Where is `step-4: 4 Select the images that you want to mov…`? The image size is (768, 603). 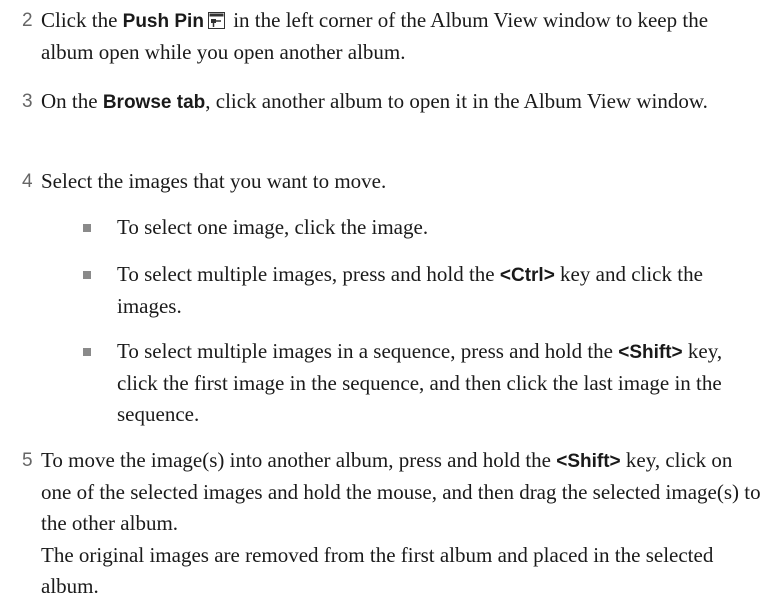
step-4: 4 Select the images that you want to mov… is located at coordinates (384, 181).